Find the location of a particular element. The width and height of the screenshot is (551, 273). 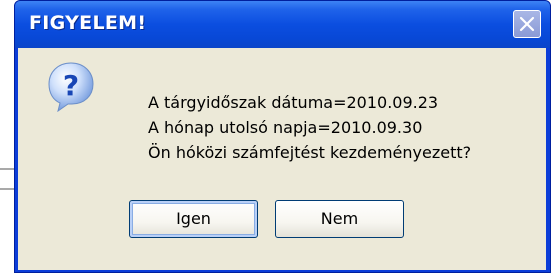

no-button: Nem is located at coordinates (339, 219).